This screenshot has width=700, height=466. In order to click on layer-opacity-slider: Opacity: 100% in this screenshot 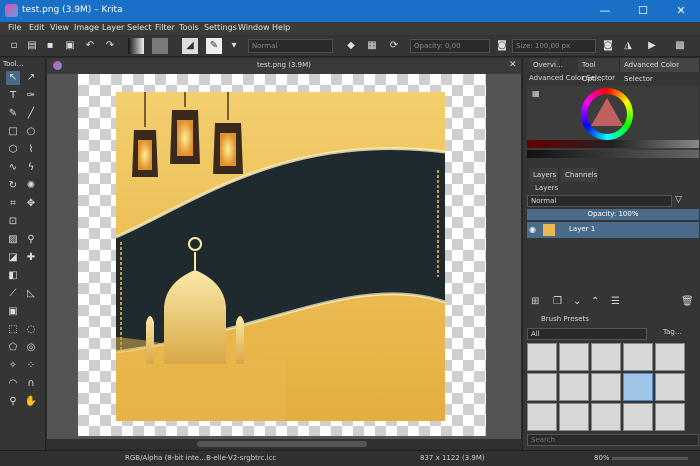, I will do `click(613, 214)`.